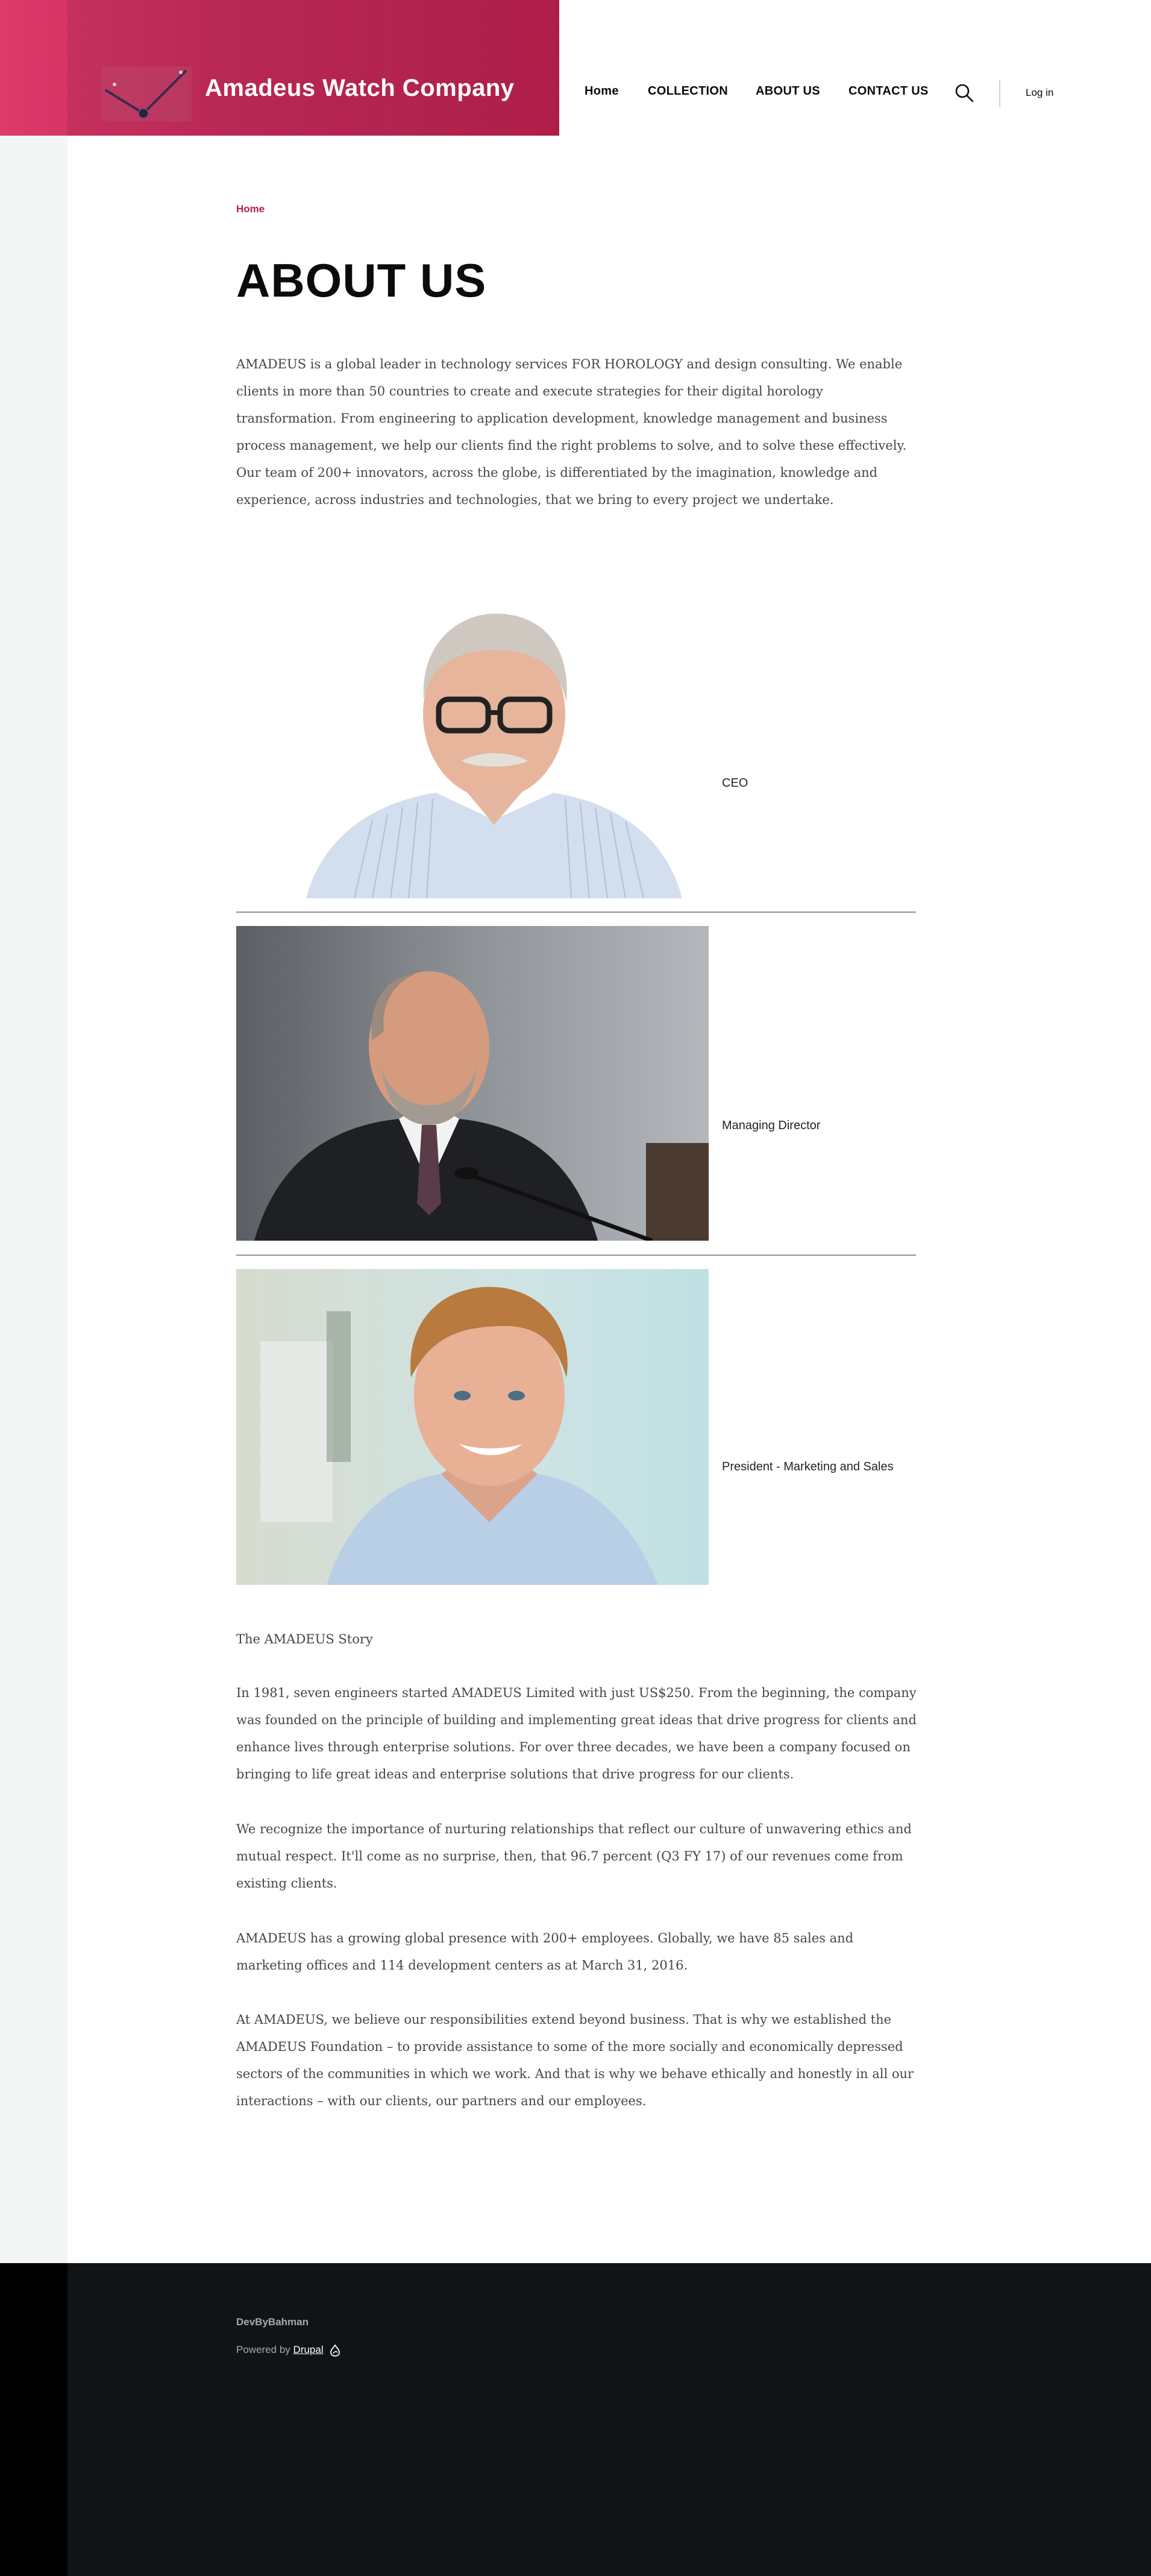  I want to click on story-heading: The AMADEUS Story, so click(304, 1639).